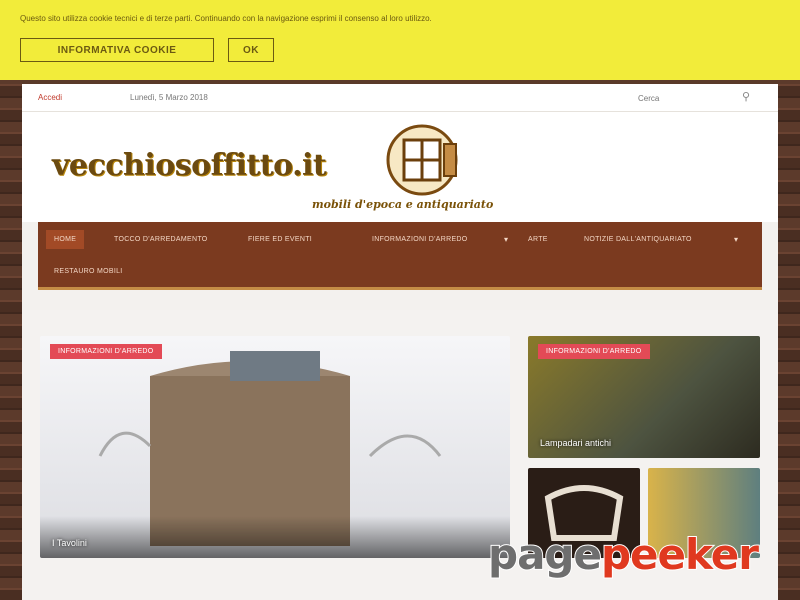 The image size is (800, 600). Describe the element at coordinates (420, 239) in the screenshot. I see `nav-item-informazioni: INFORMAZIONI D'ARREDO` at that location.